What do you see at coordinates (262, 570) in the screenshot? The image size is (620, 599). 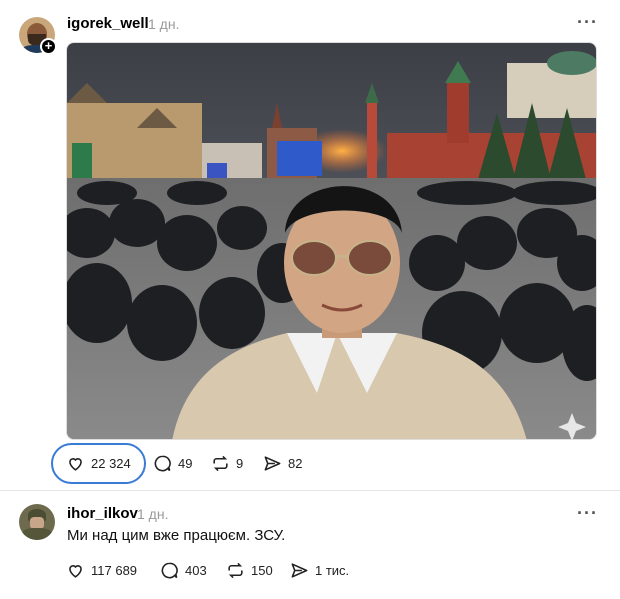 I see `reply-repost-count: 150` at bounding box center [262, 570].